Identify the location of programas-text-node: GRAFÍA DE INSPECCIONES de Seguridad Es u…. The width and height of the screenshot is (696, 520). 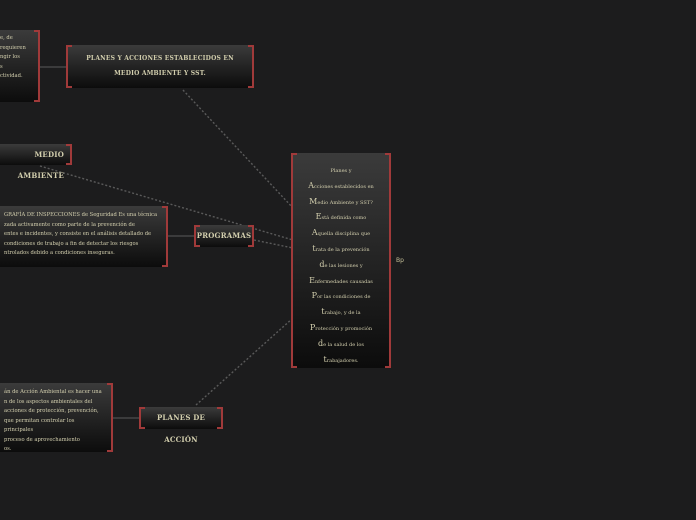
(84, 236).